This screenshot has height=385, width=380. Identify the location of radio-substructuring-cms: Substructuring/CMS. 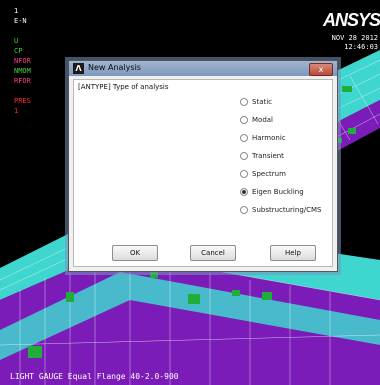
(281, 210).